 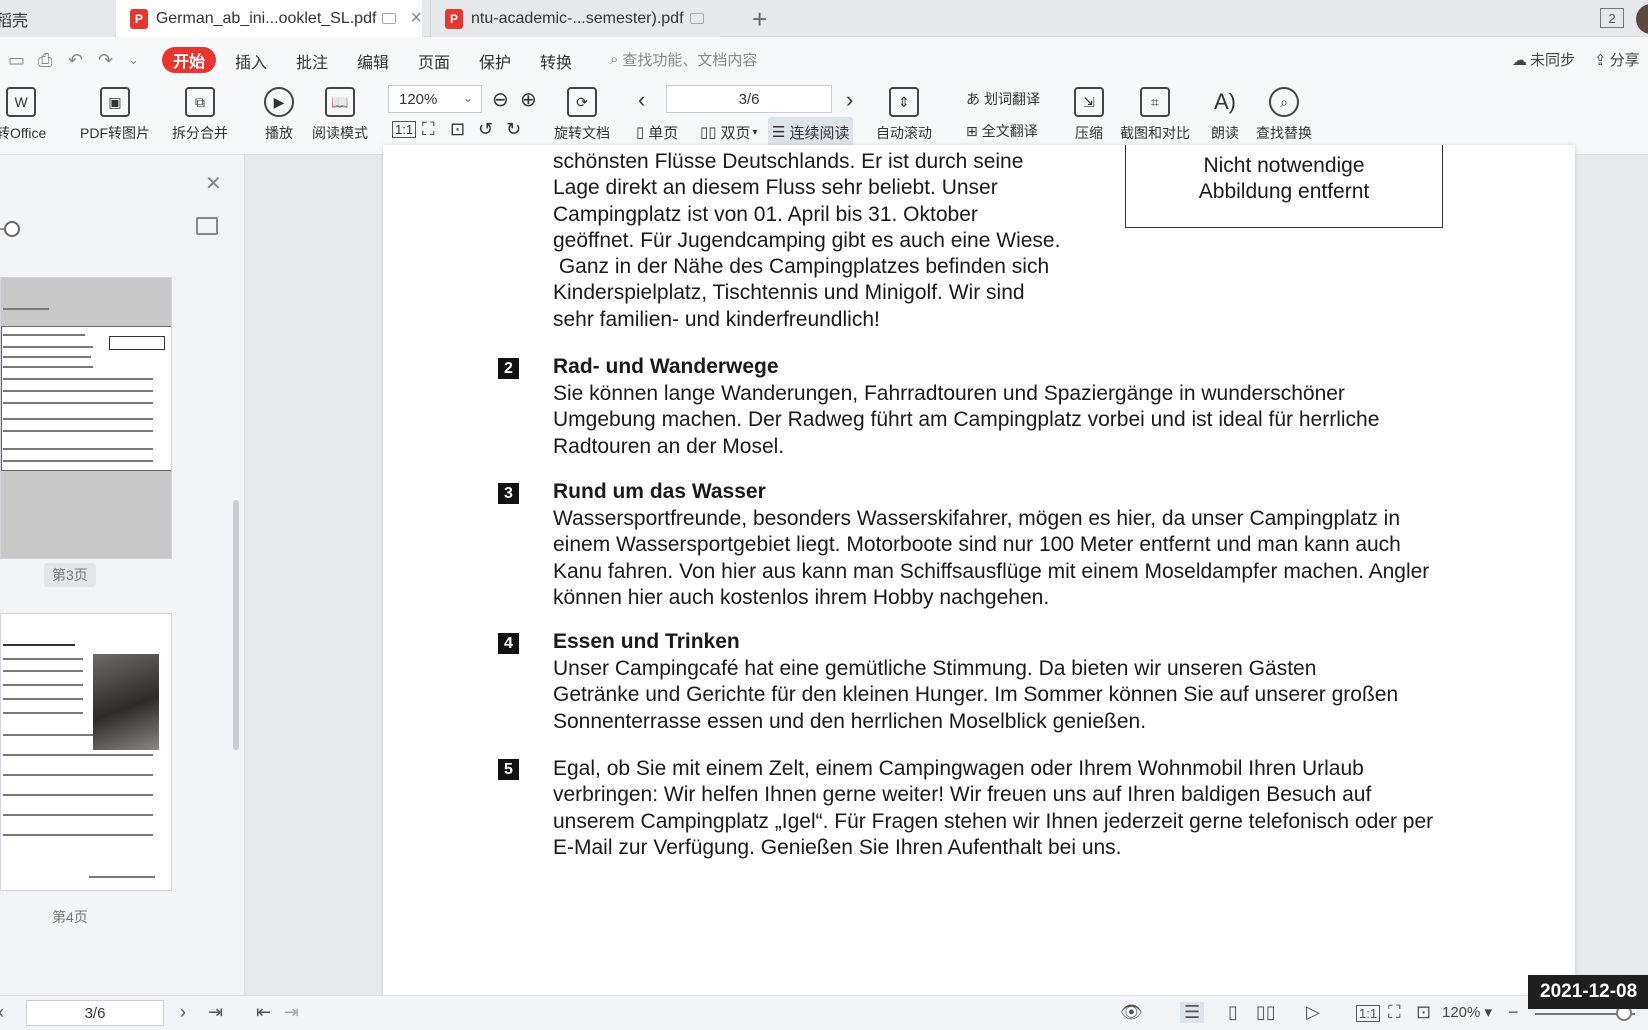 What do you see at coordinates (251, 61) in the screenshot?
I see `menu-insert: 插入` at bounding box center [251, 61].